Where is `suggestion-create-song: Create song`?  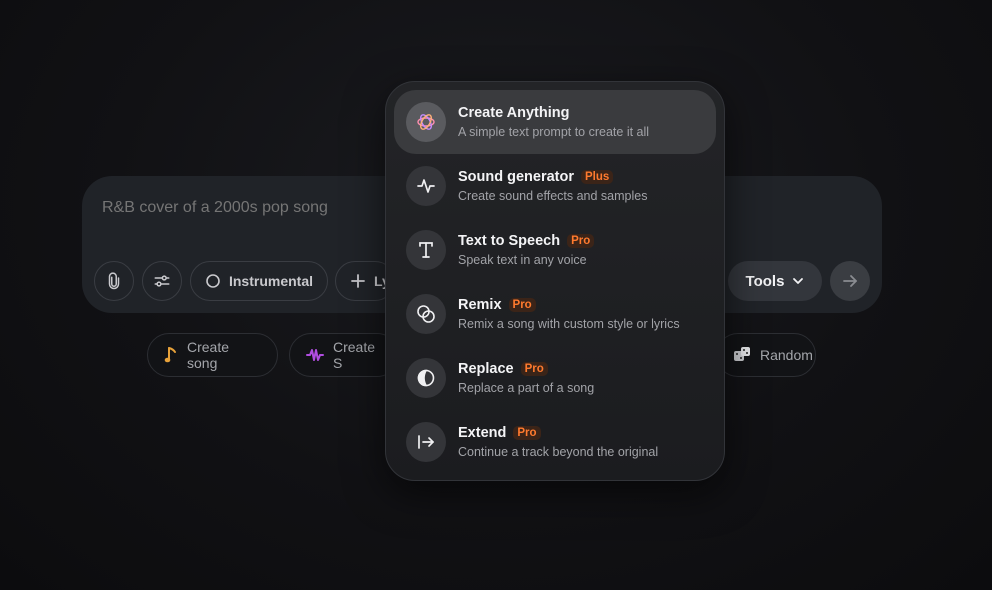
suggestion-create-song: Create song is located at coordinates (212, 355).